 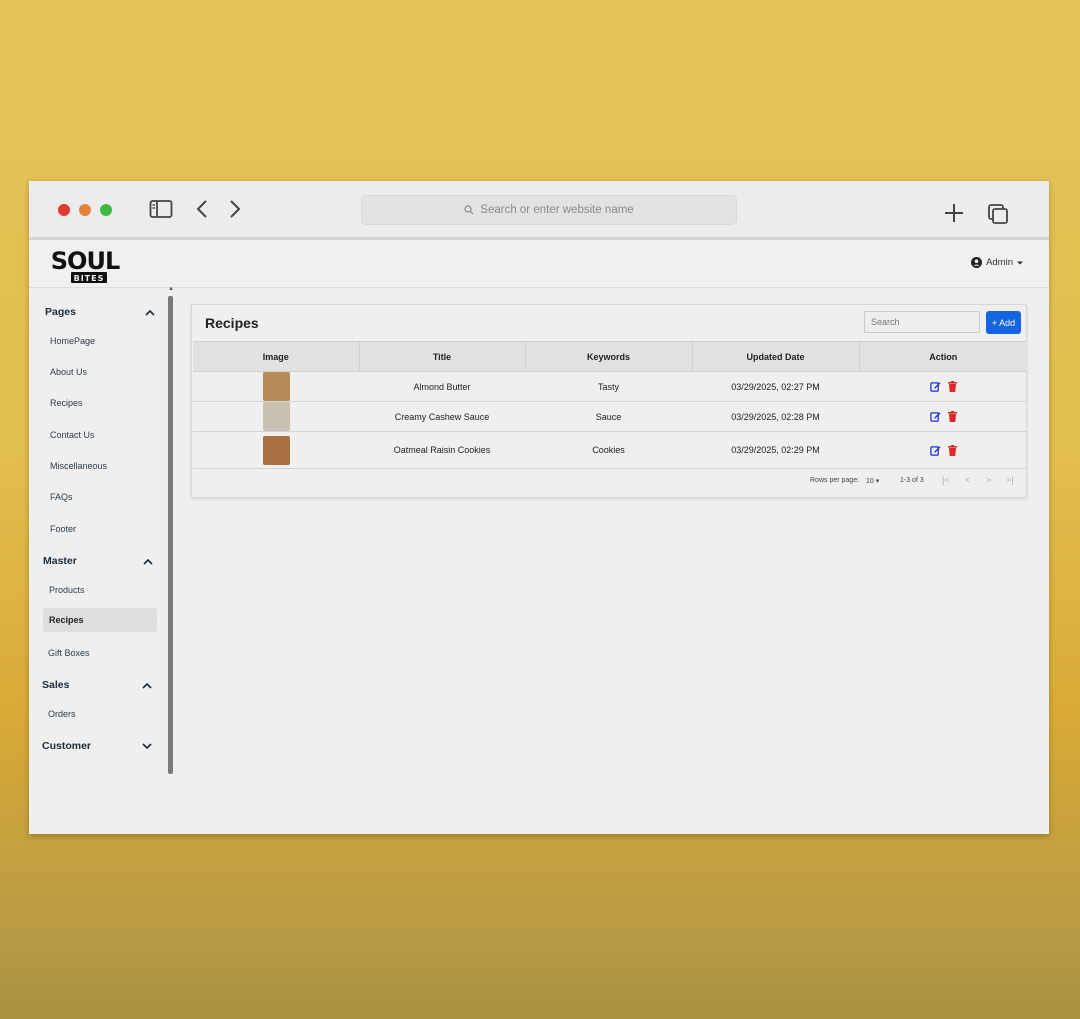 I want to click on sidebar-item-footer: Footer, so click(x=63, y=529).